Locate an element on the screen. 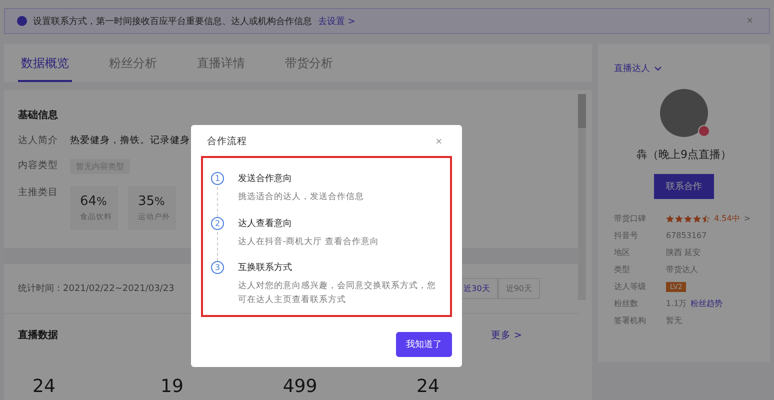  section-title: 直播数据 is located at coordinates (38, 335).